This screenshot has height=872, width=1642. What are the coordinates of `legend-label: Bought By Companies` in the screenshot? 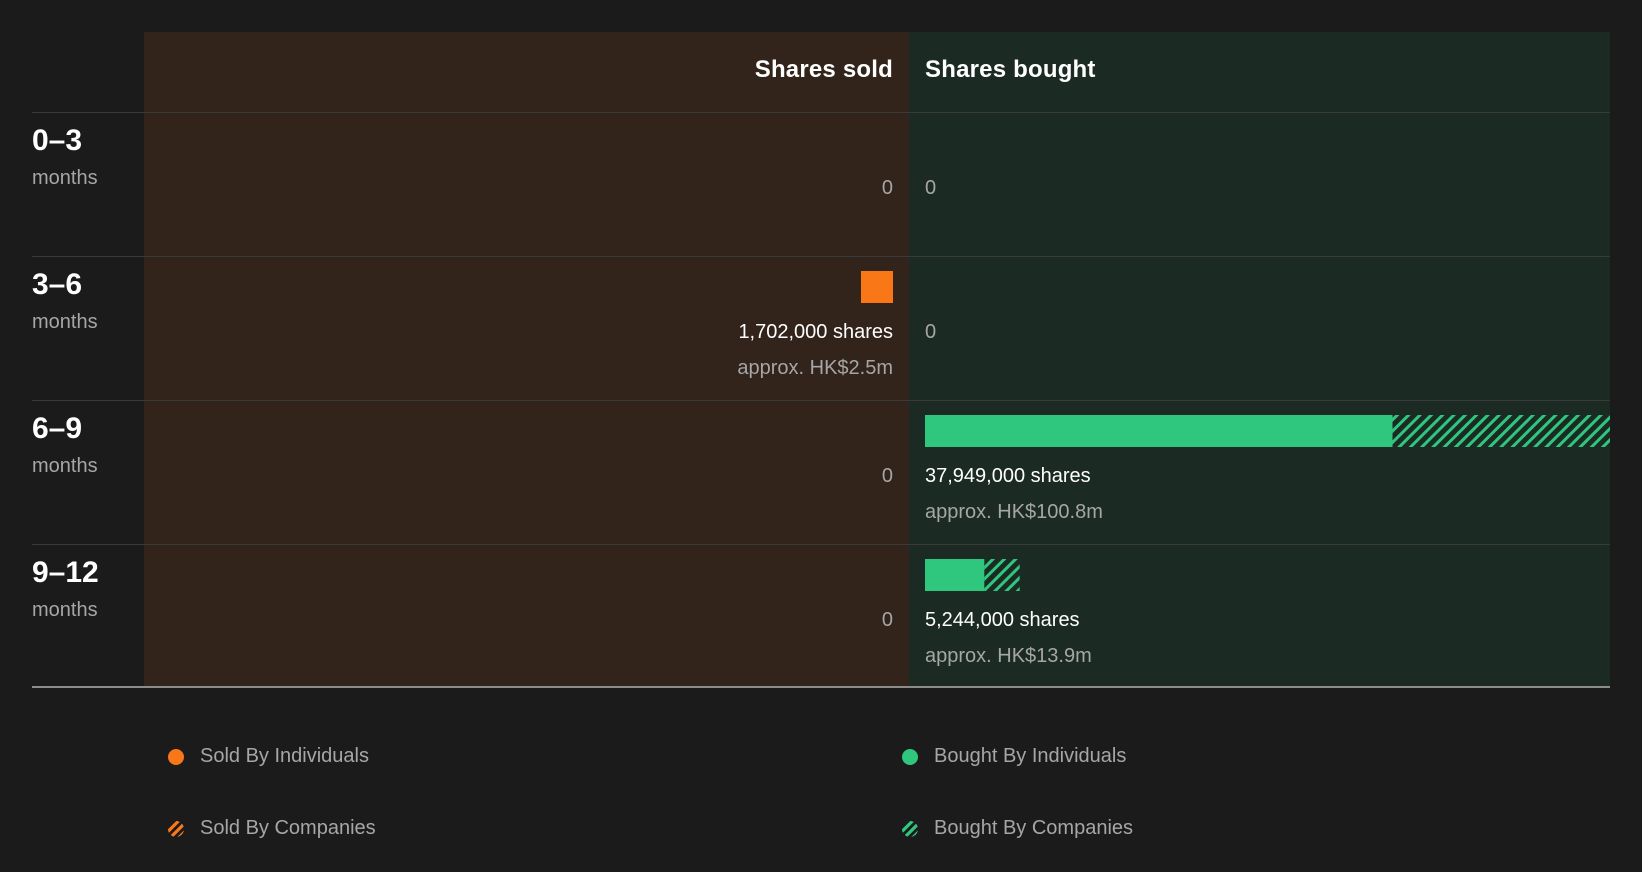 It's located at (1034, 828).